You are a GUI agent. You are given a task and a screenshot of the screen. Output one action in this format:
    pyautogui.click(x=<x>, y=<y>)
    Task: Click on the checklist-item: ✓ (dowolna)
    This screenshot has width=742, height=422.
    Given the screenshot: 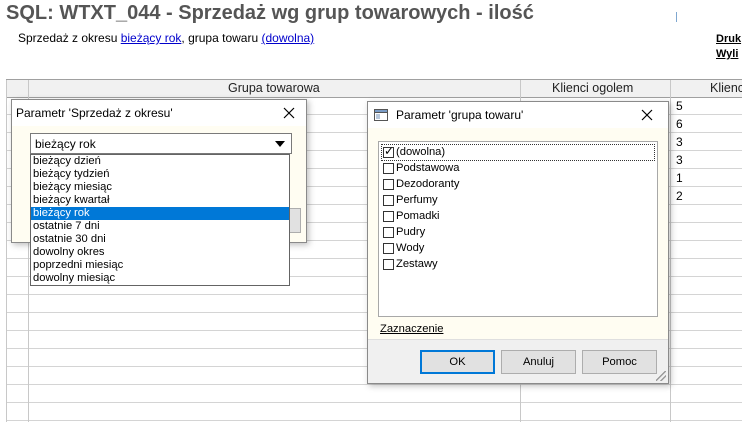 What is the action you would take?
    pyautogui.click(x=518, y=152)
    